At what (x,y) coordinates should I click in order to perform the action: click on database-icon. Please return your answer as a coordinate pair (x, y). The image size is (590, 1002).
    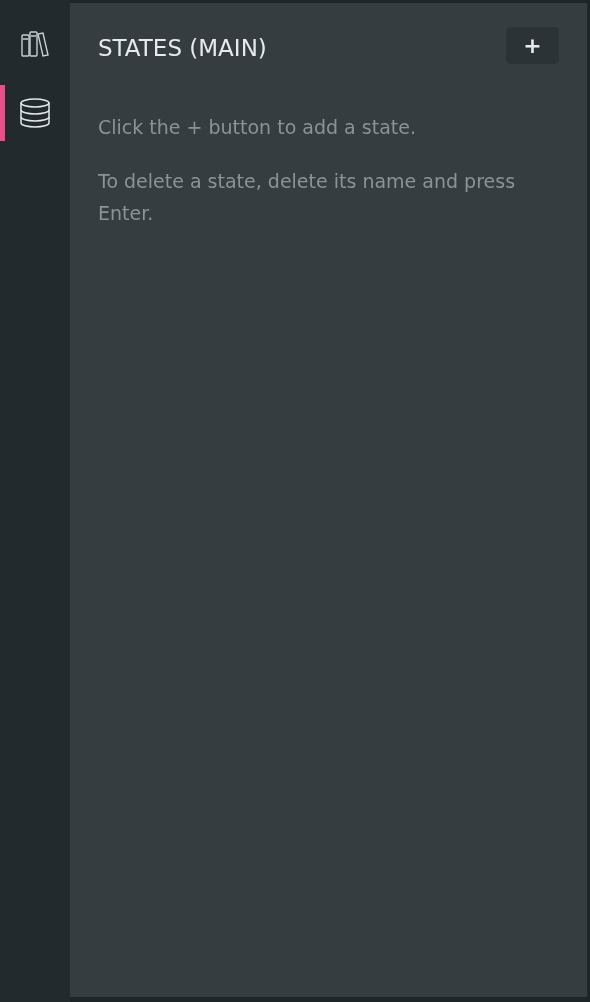
    Looking at the image, I should click on (35, 113).